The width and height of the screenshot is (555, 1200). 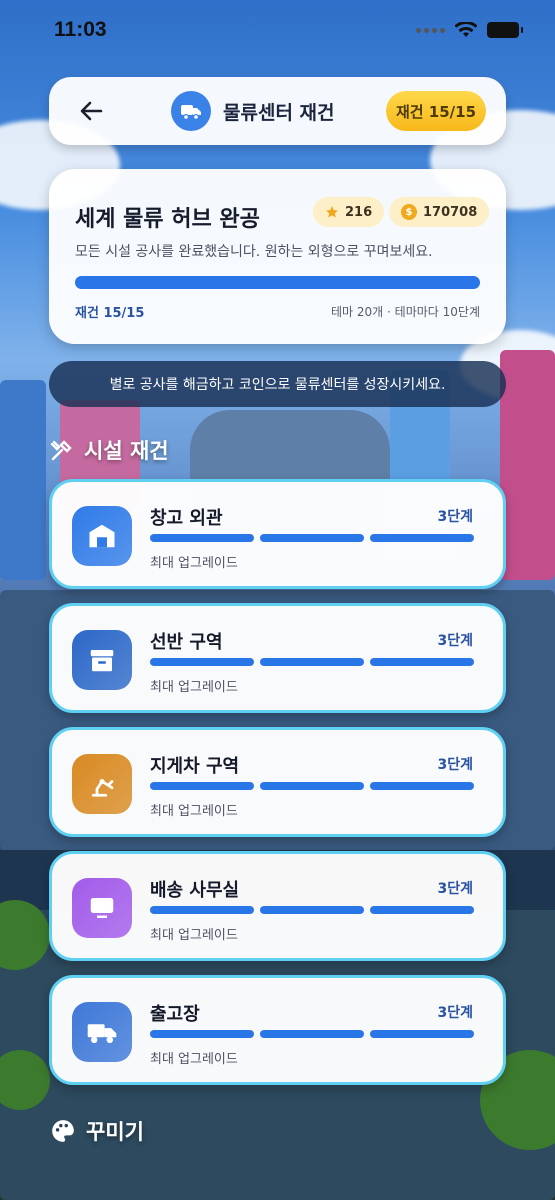 What do you see at coordinates (450, 212) in the screenshot?
I see `coin-count: 170708` at bounding box center [450, 212].